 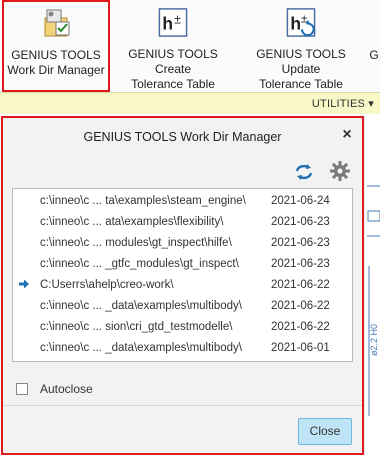 What do you see at coordinates (107, 285) in the screenshot?
I see `dir-path: C:Userrs\ahelp\creo-work\` at bounding box center [107, 285].